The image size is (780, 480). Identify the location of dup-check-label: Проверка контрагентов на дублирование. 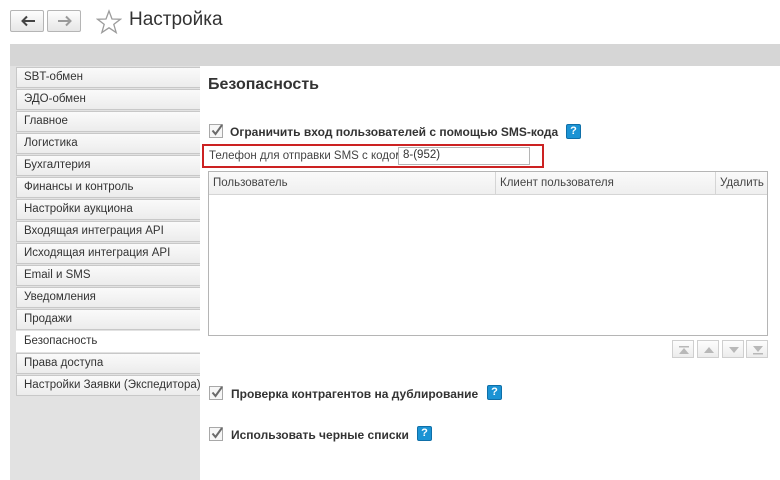
(355, 394).